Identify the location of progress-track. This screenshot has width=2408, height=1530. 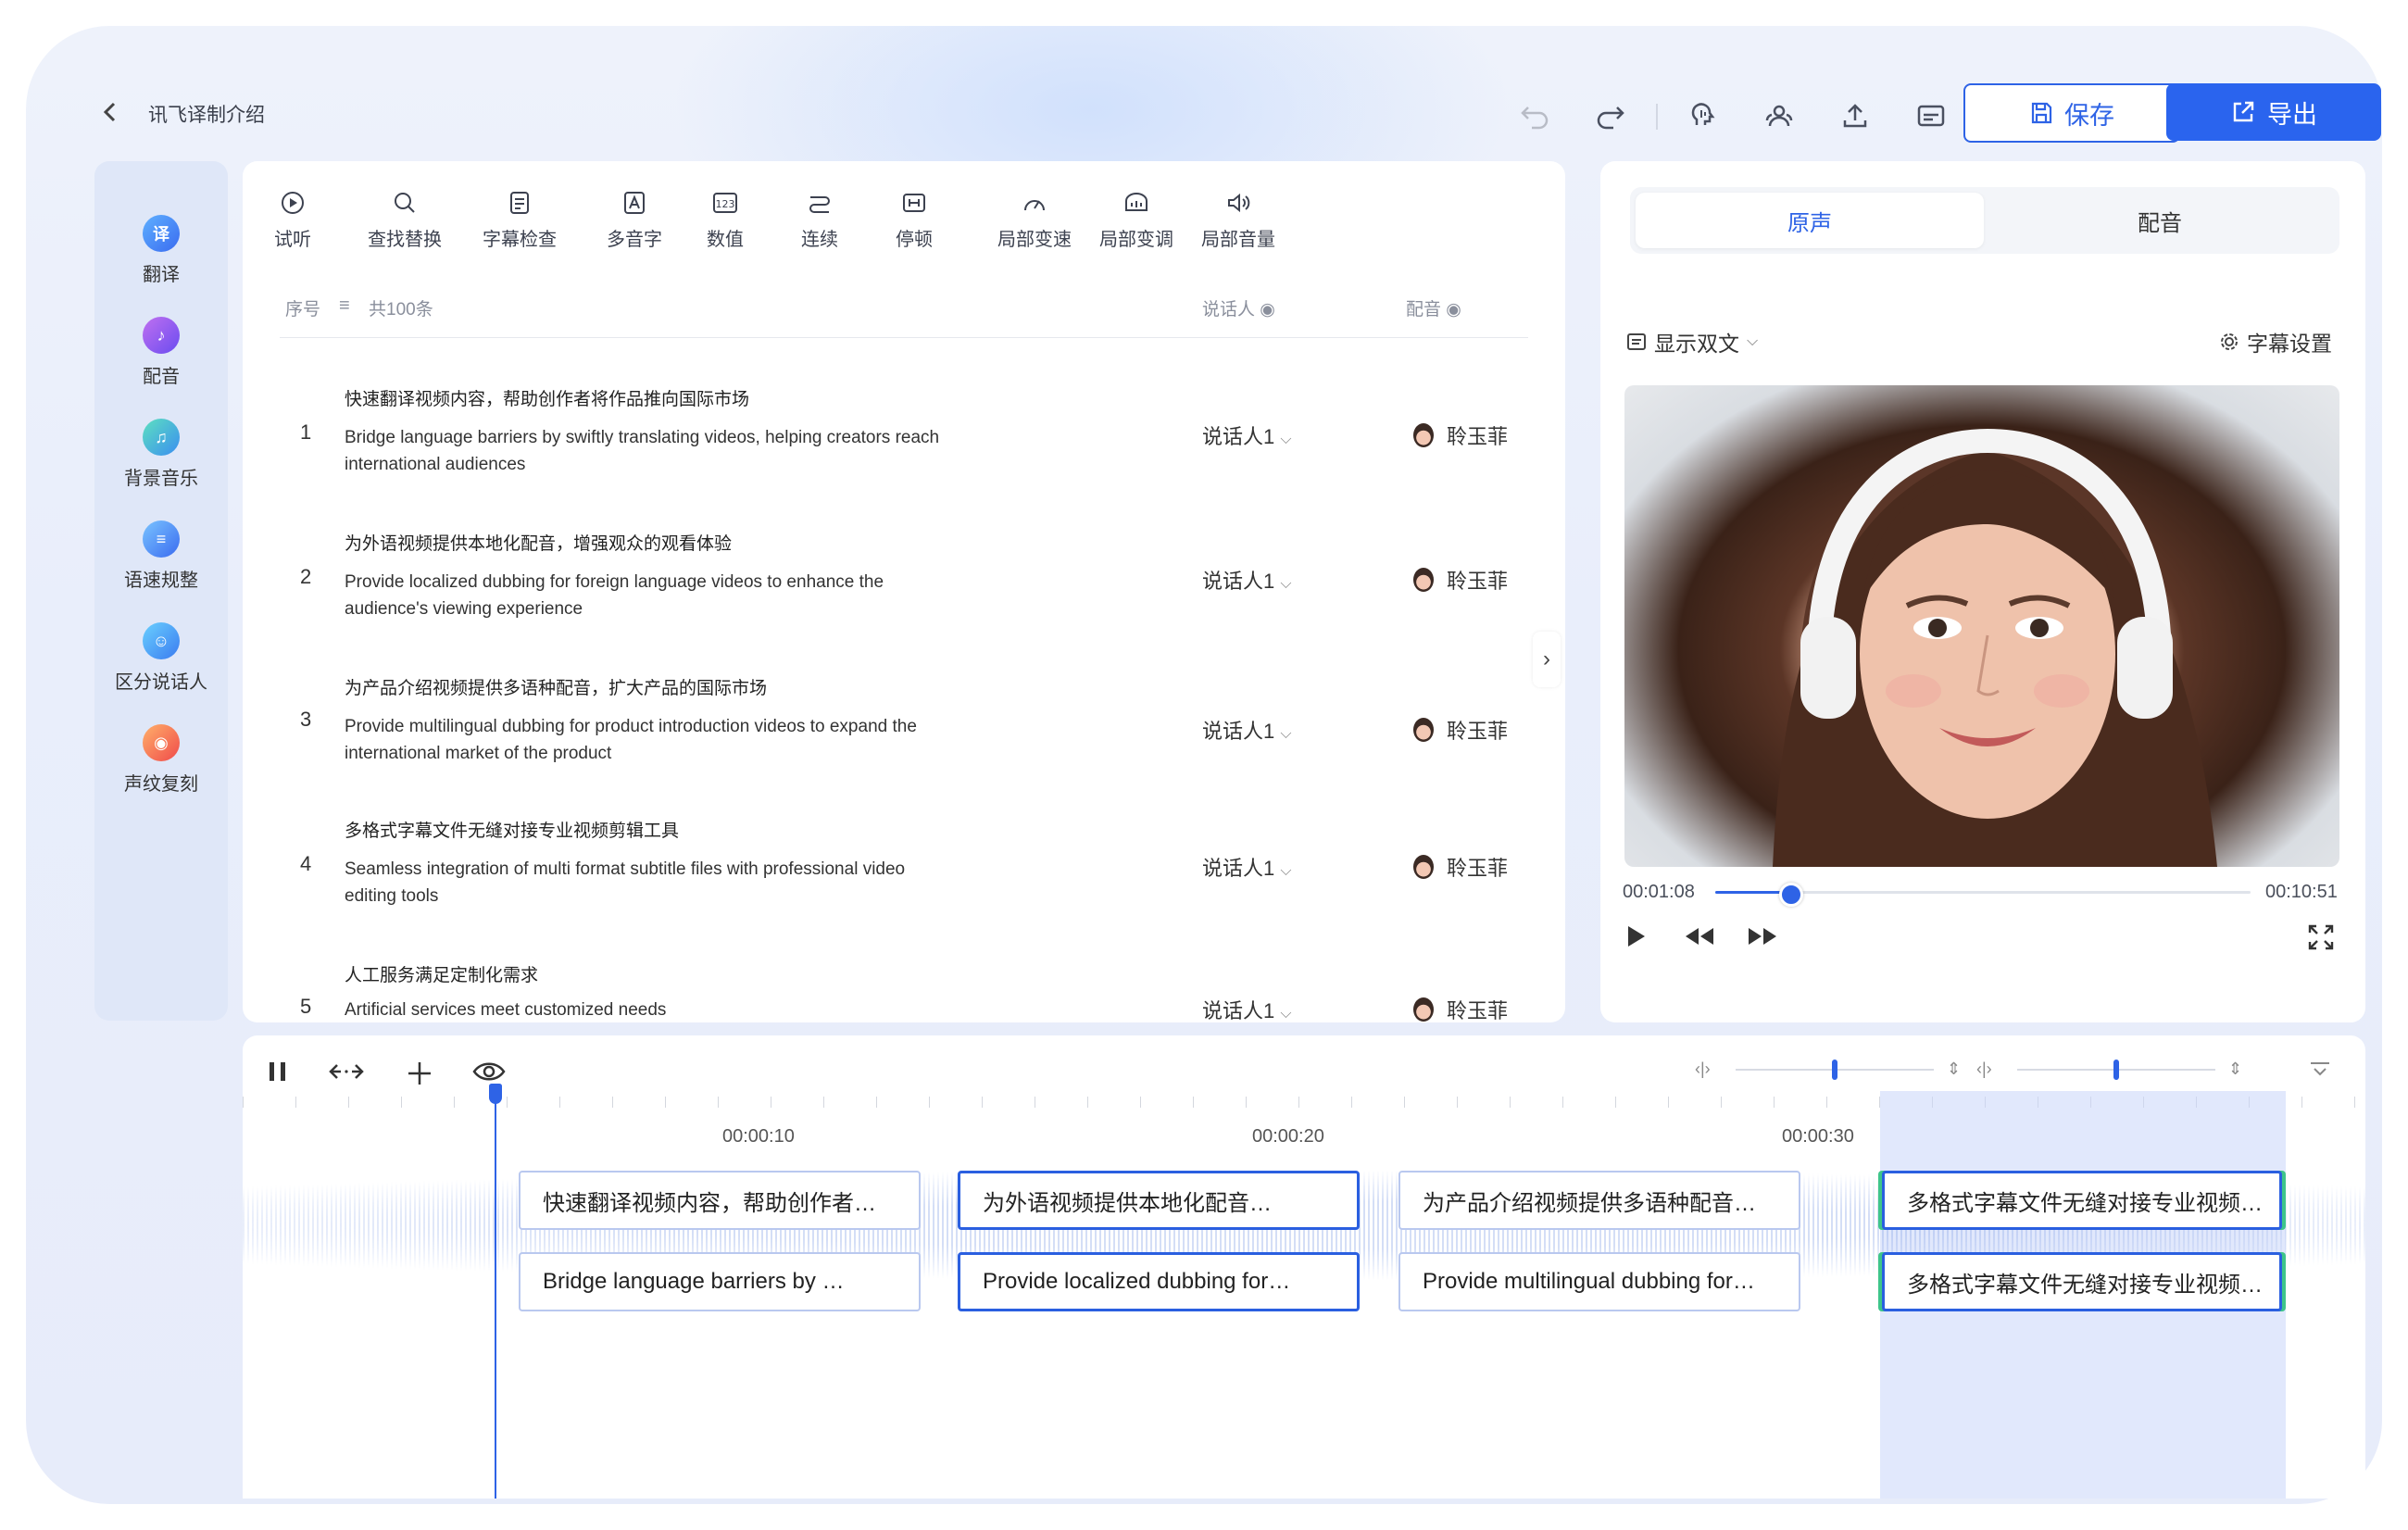
(1983, 895).